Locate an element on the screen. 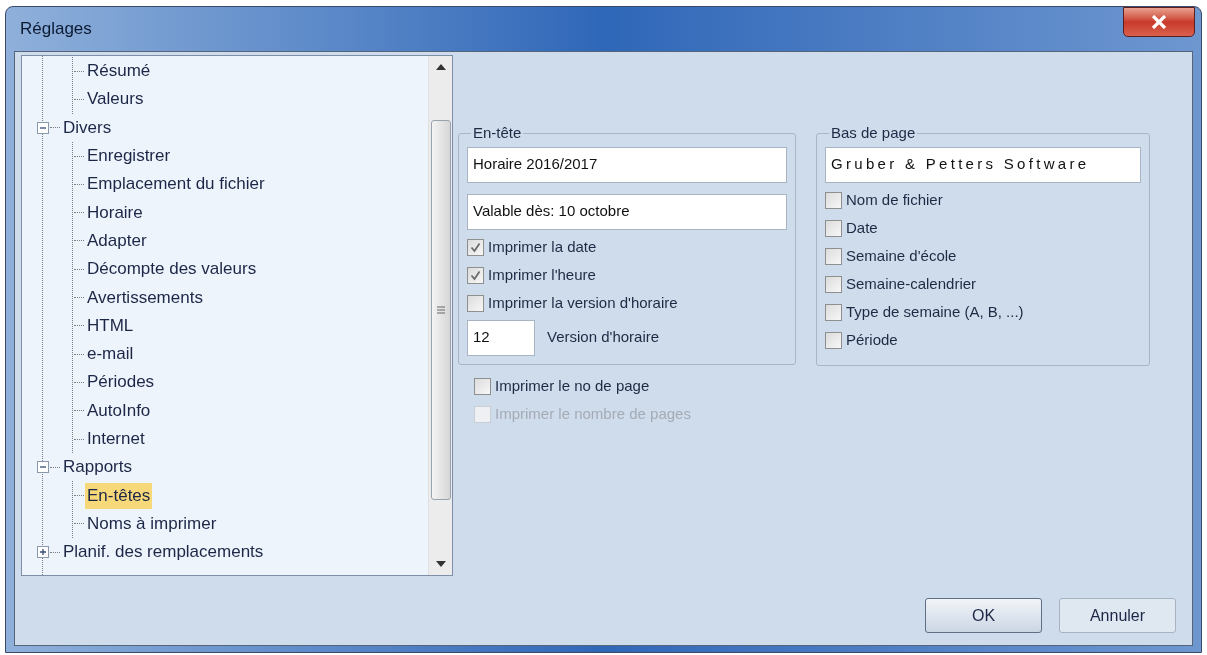 The height and width of the screenshot is (655, 1207). close-button is located at coordinates (1159, 22).